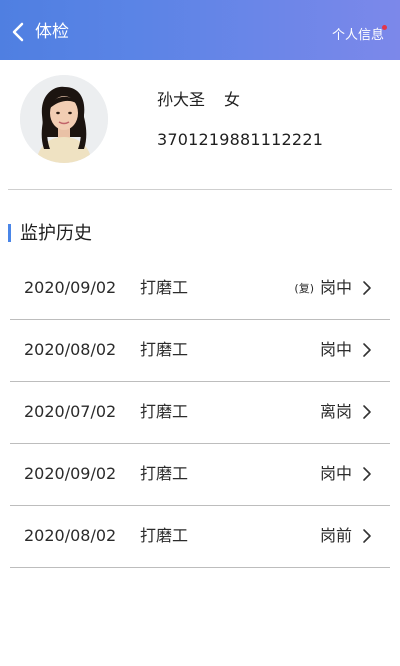  I want to click on history-status: 离岗, so click(335, 411).